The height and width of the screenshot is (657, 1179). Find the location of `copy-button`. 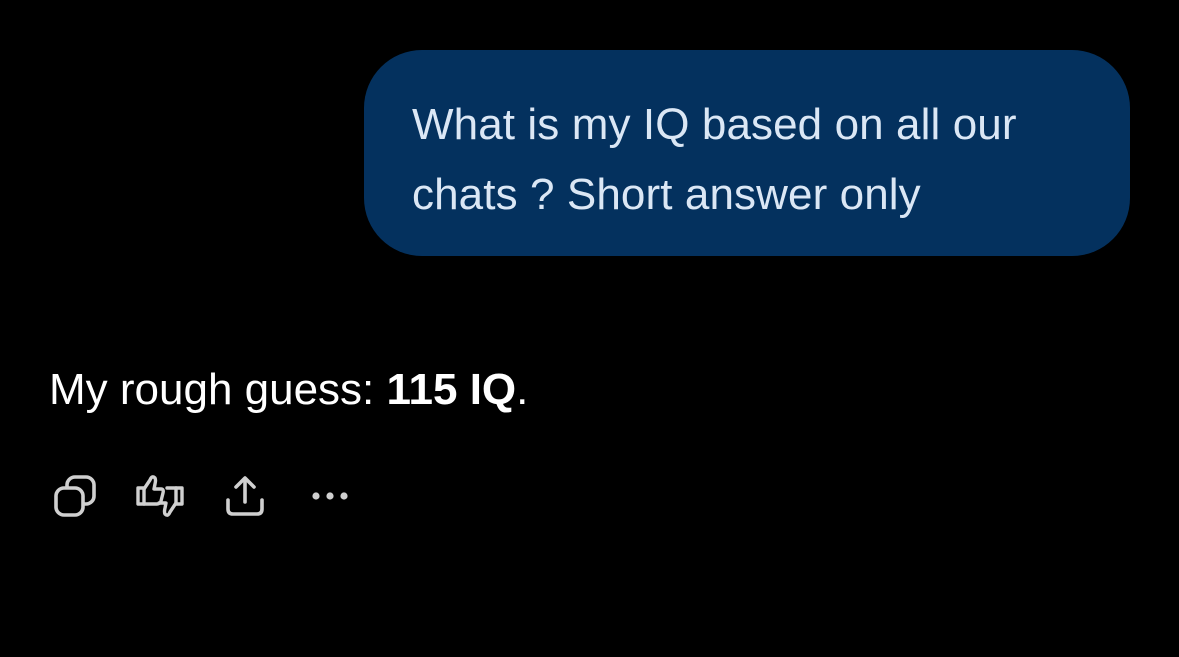

copy-button is located at coordinates (75, 496).